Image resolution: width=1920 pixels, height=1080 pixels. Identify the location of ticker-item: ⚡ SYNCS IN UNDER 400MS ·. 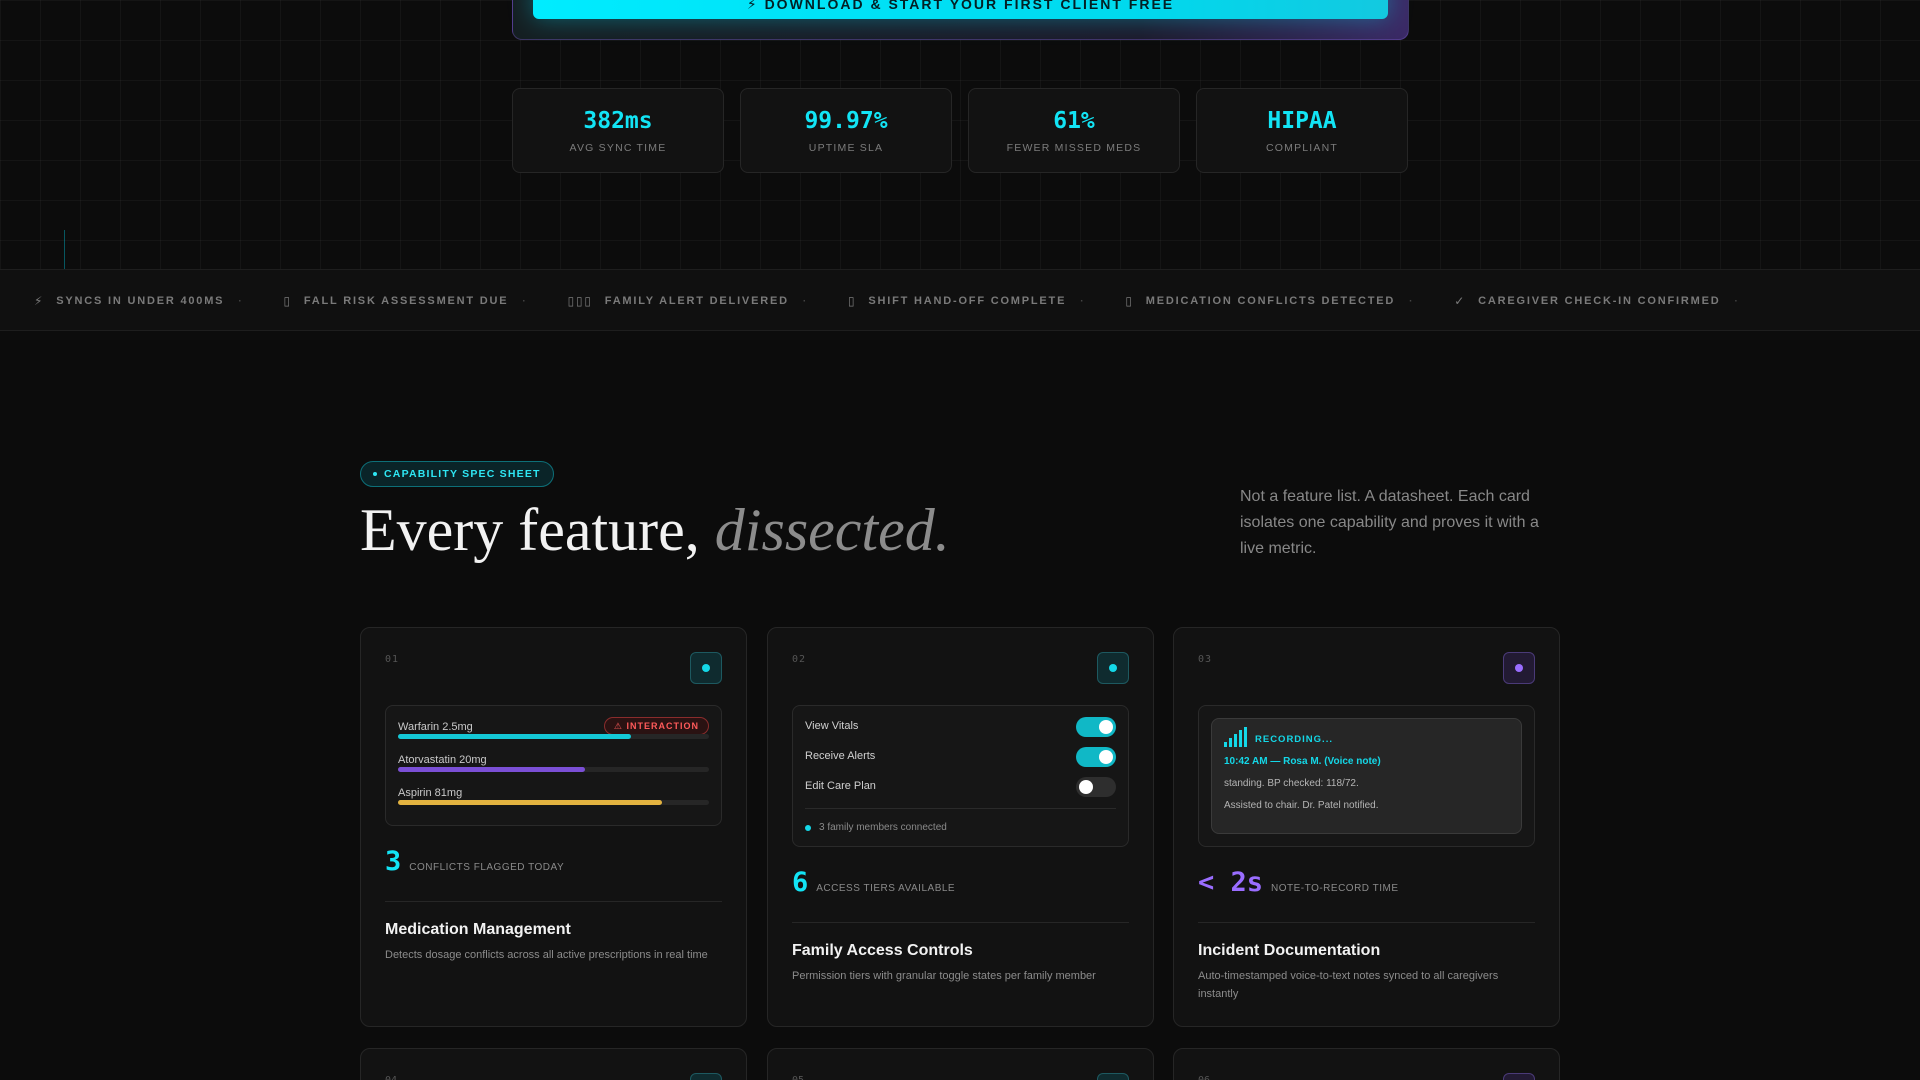
(158, 301).